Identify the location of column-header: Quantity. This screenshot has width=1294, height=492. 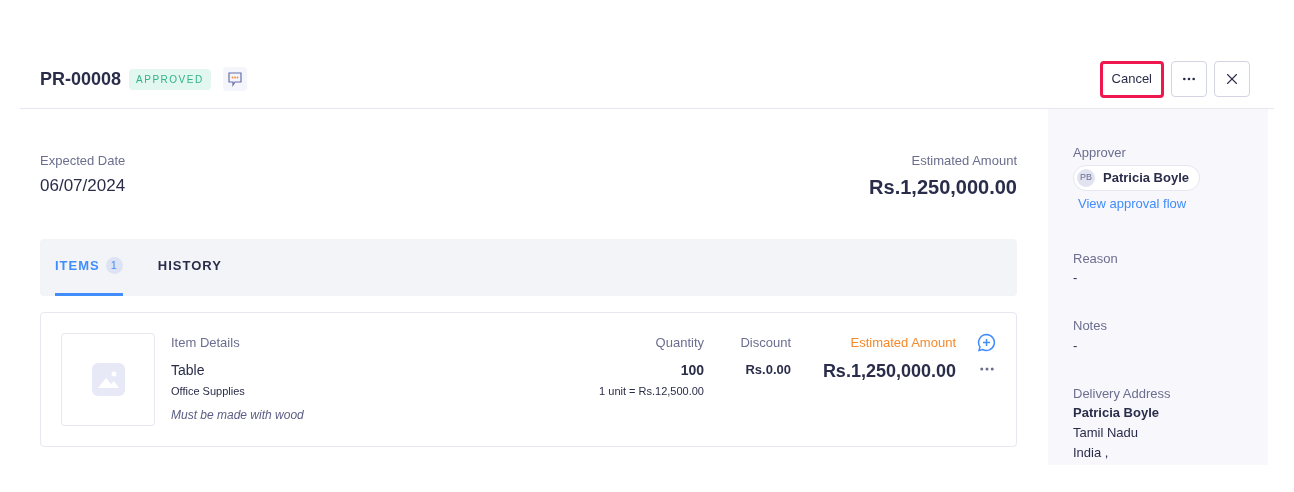
(679, 342).